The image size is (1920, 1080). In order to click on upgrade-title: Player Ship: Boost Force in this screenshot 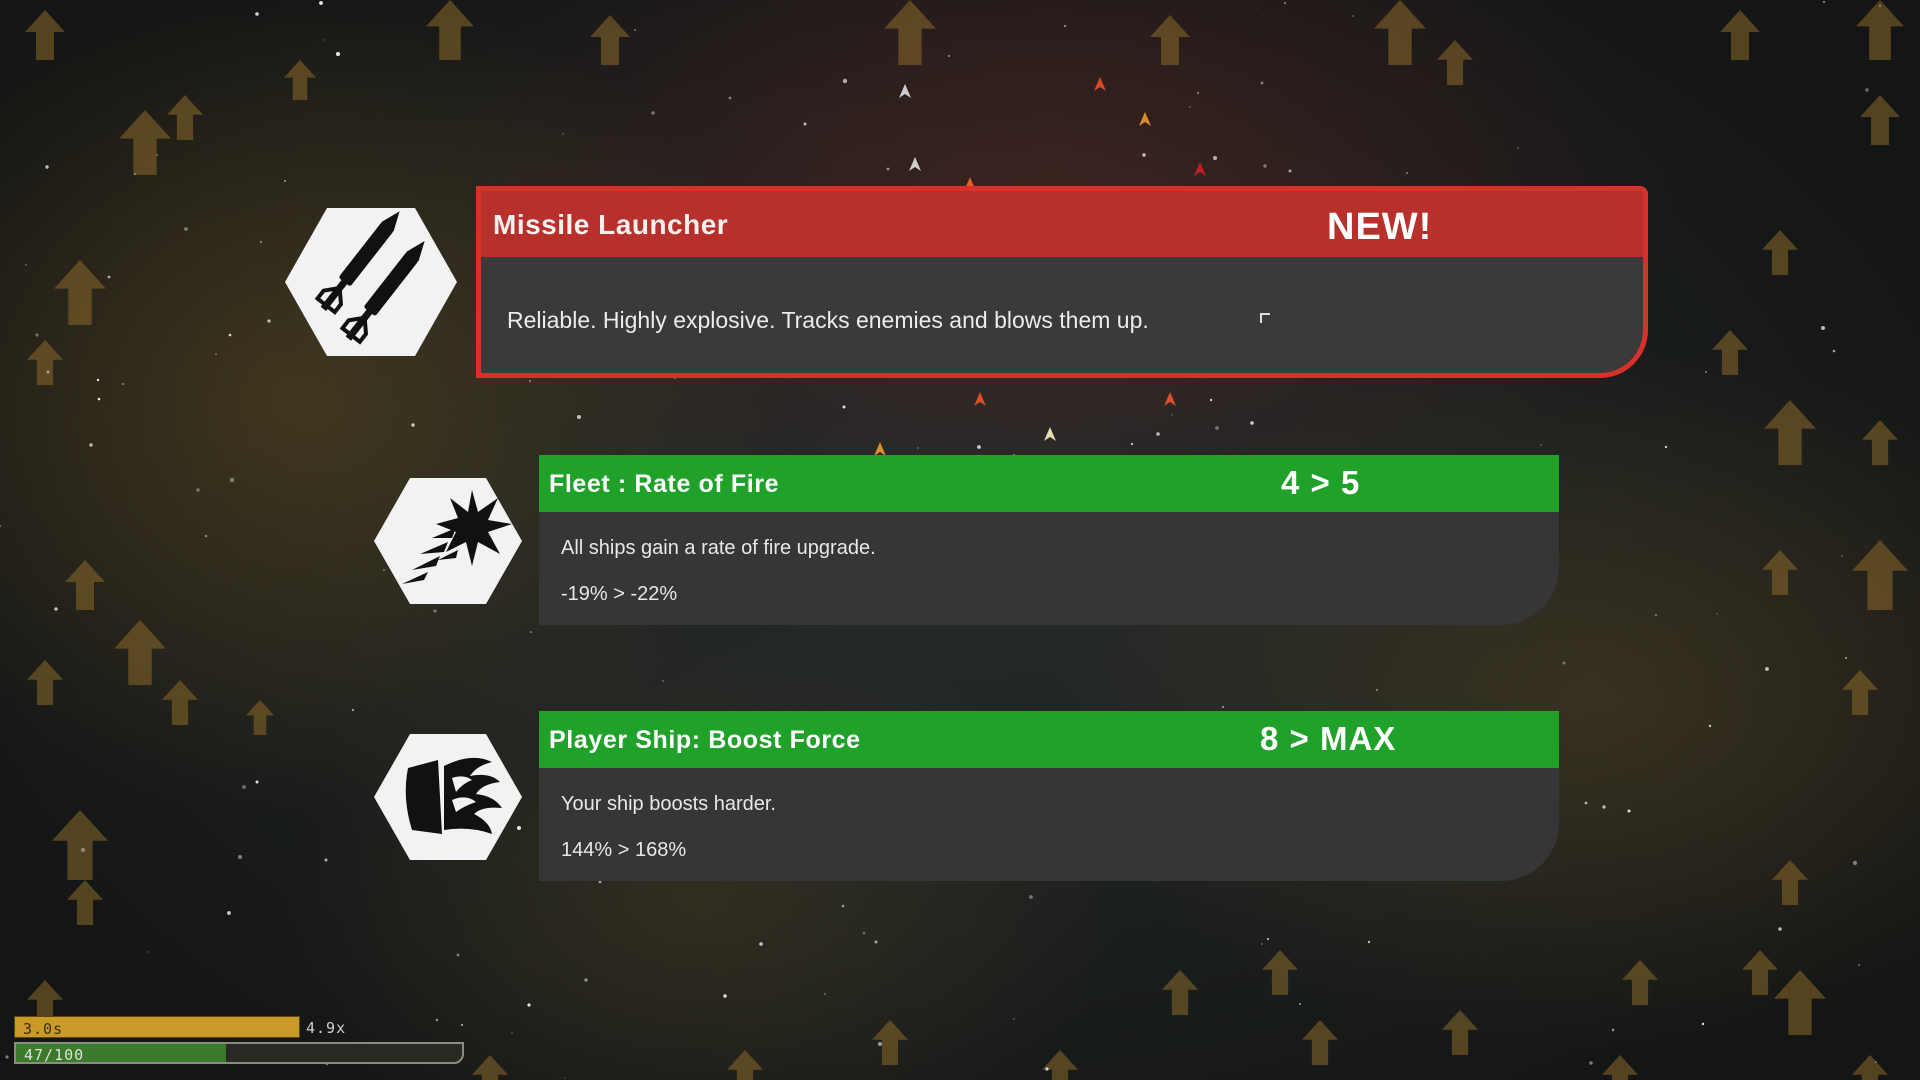, I will do `click(705, 740)`.